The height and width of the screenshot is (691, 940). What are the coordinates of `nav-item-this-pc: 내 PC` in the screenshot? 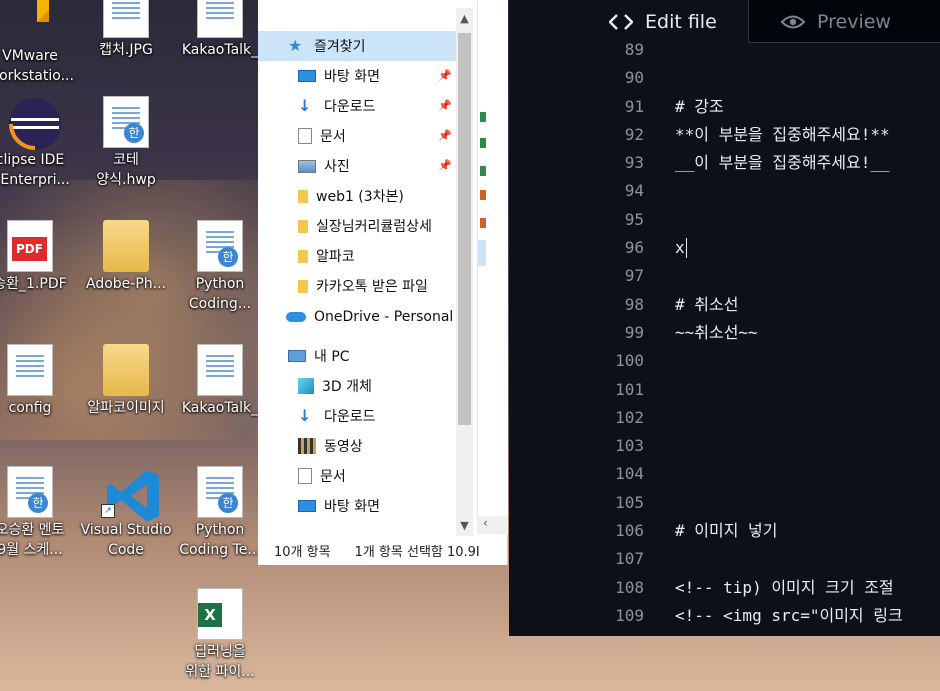 It's located at (357, 356).